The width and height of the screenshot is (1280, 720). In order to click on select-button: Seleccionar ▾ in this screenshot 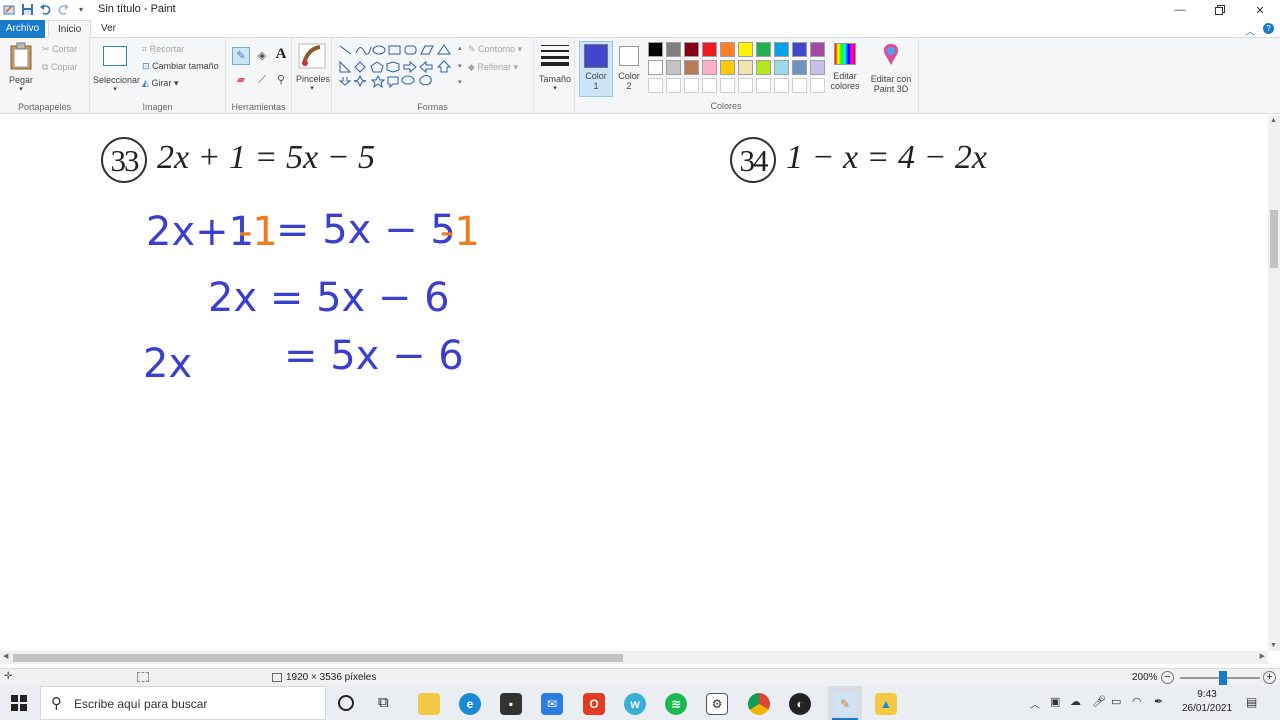, I will do `click(116, 68)`.